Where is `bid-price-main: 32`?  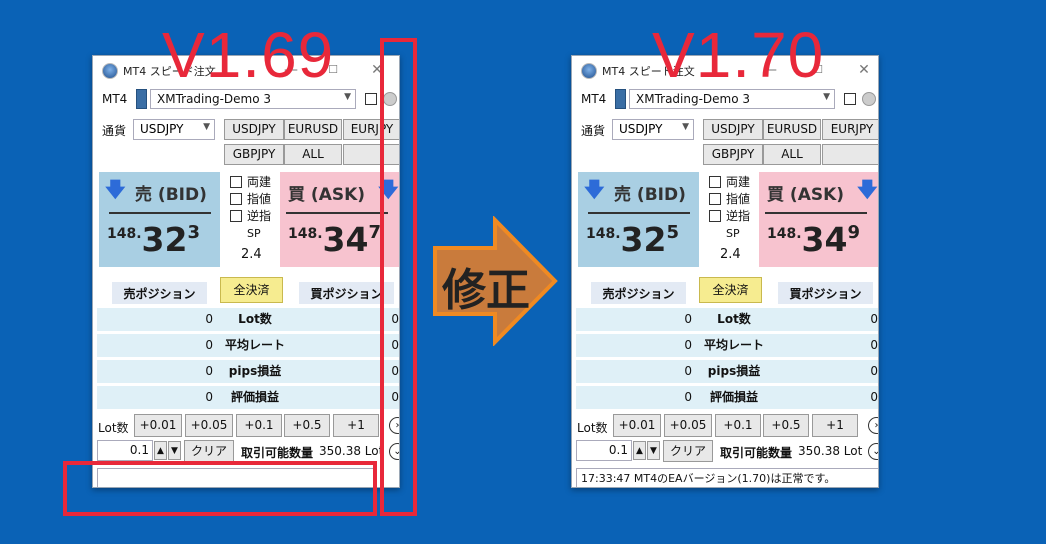
bid-price-main: 32 is located at coordinates (164, 239).